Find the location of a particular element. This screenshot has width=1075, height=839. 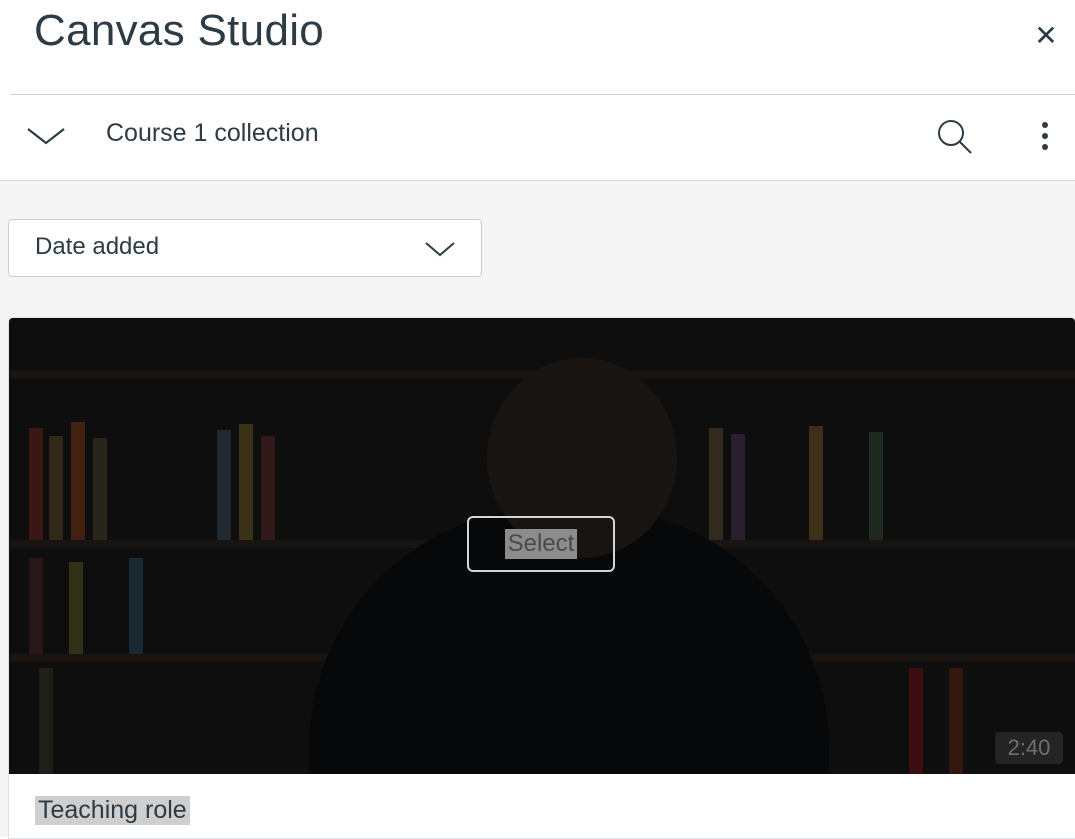

select-button: Select is located at coordinates (541, 544).